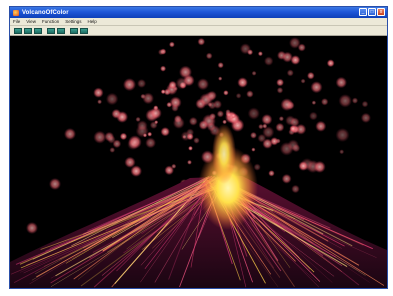  I want to click on menu-file: File, so click(16, 21).